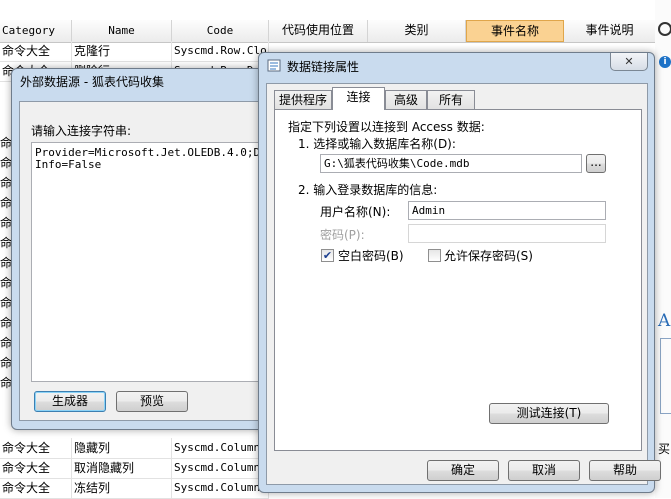  Describe the element at coordinates (664, 321) in the screenshot. I see `side-letter: A` at that location.